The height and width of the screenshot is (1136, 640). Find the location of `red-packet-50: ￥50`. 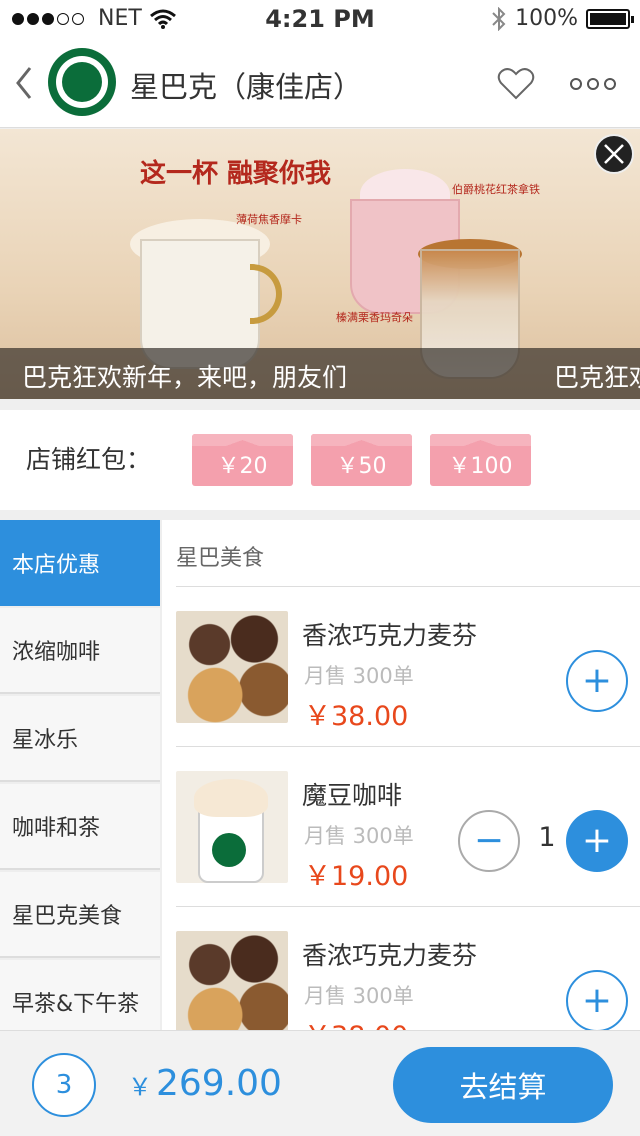

red-packet-50: ￥50 is located at coordinates (361, 460).